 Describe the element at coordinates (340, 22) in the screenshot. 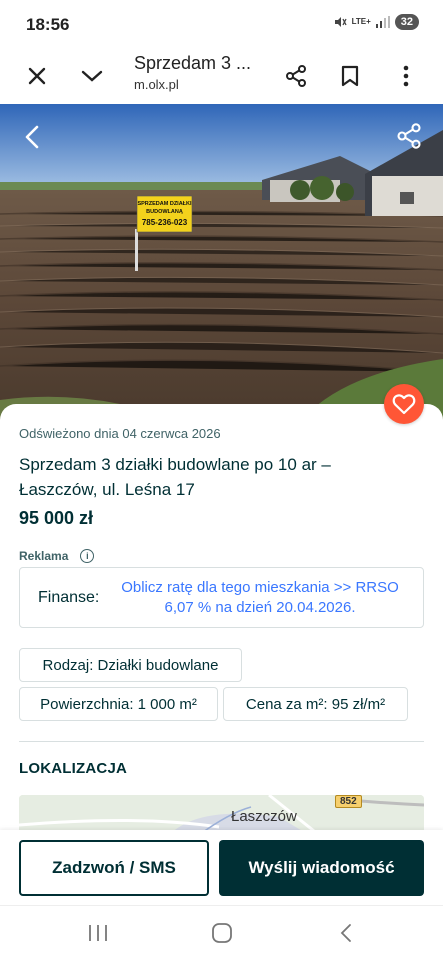

I see `mute-icon` at that location.